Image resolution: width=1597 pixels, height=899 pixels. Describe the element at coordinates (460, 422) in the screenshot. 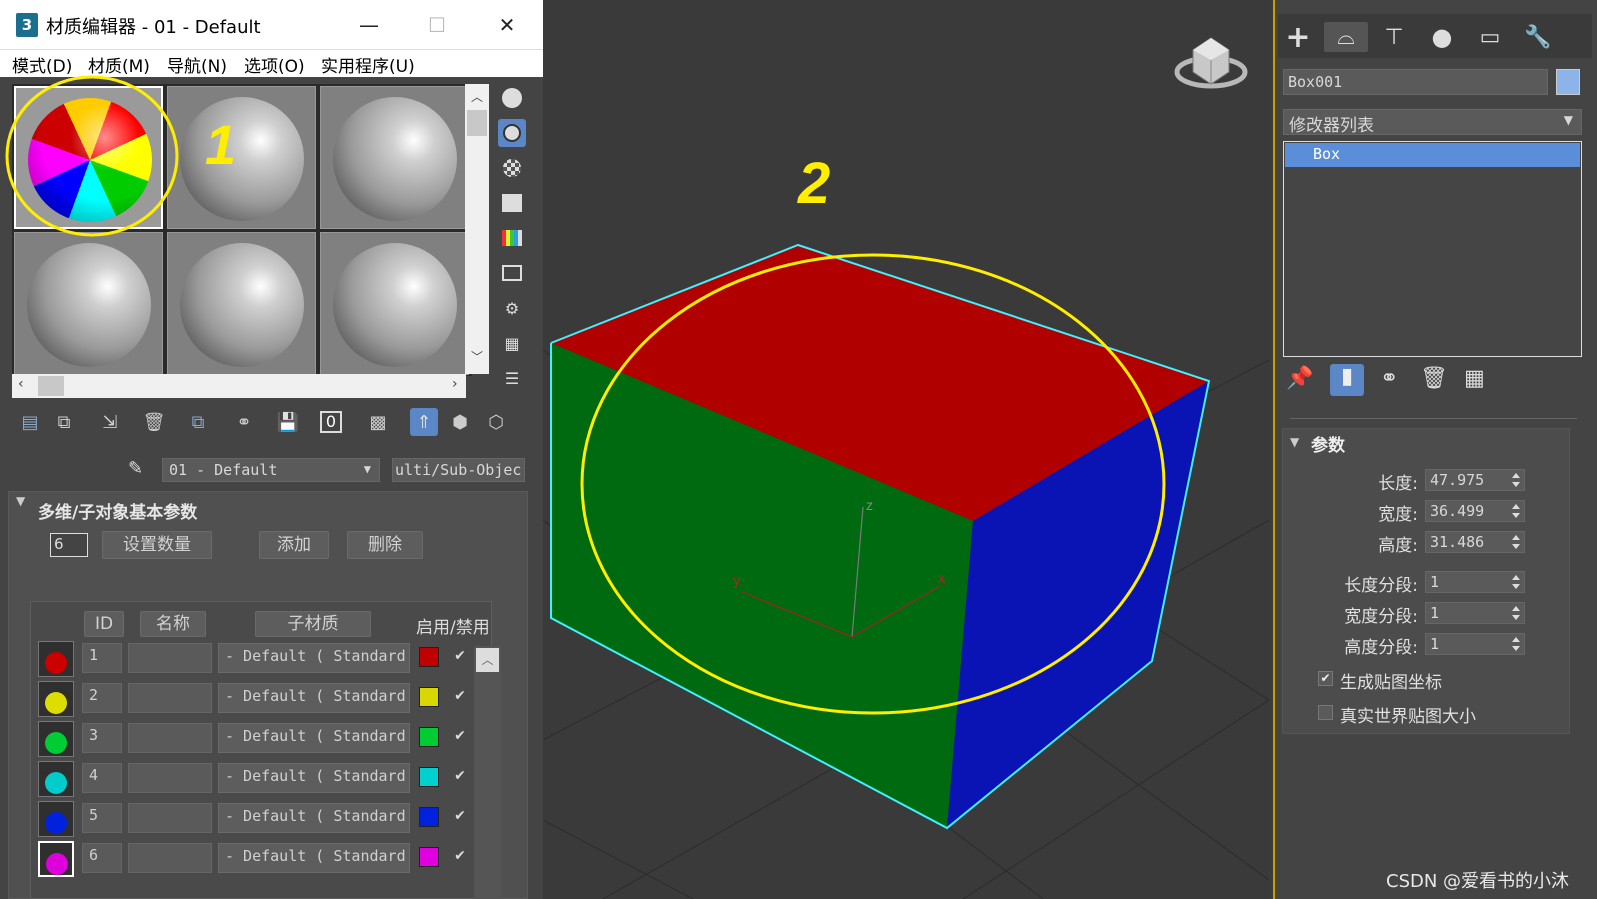

I see `go-to-parent-icon: ⬢` at that location.